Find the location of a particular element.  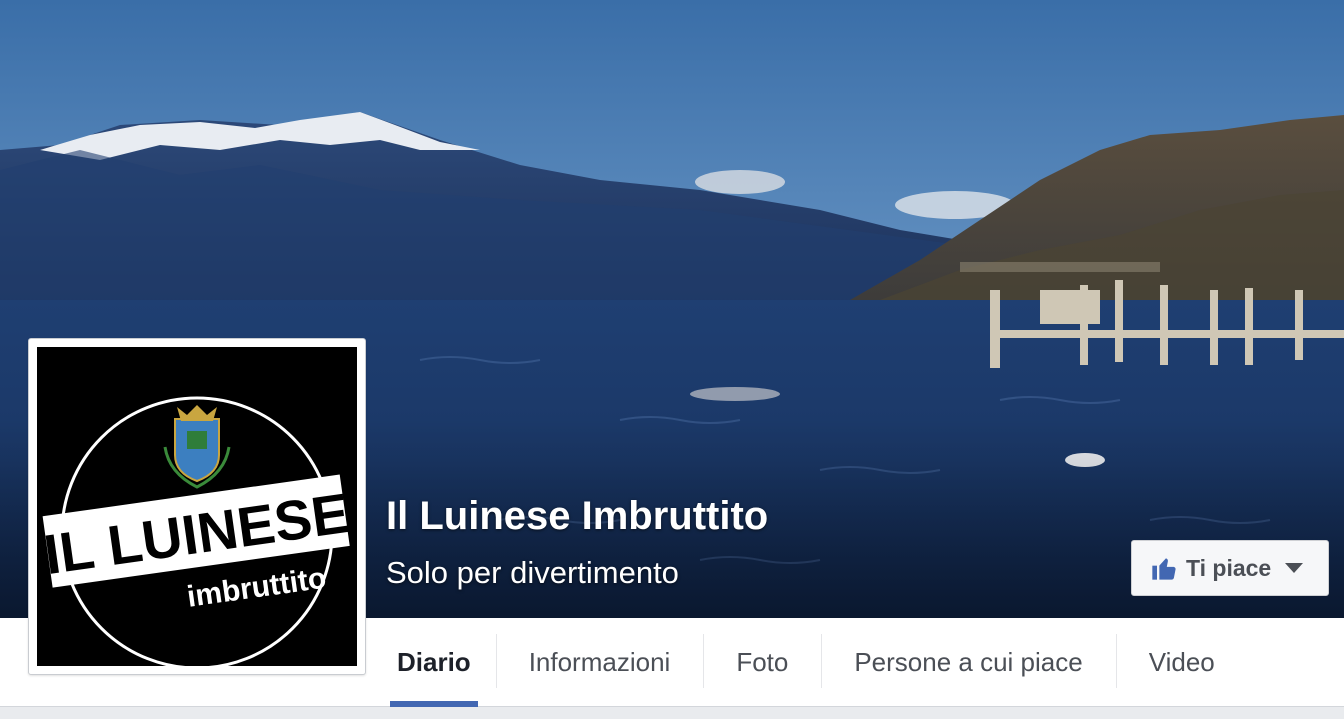

tab-label: Informazioni is located at coordinates (599, 662).